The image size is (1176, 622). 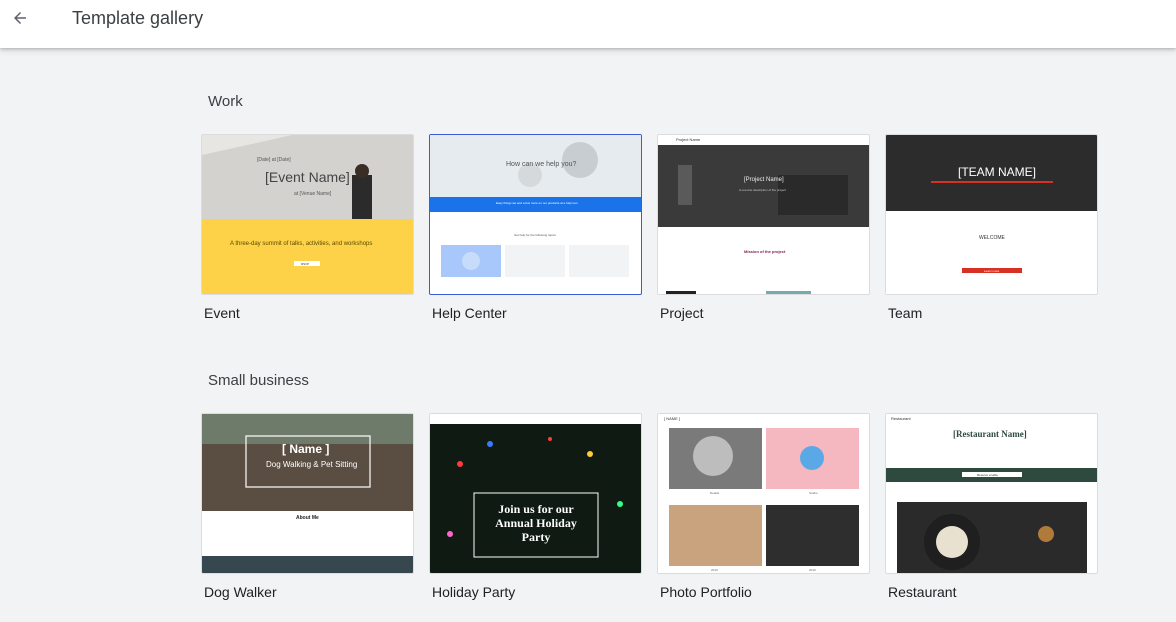 I want to click on app-bar: Template gallery, so click(x=588, y=24).